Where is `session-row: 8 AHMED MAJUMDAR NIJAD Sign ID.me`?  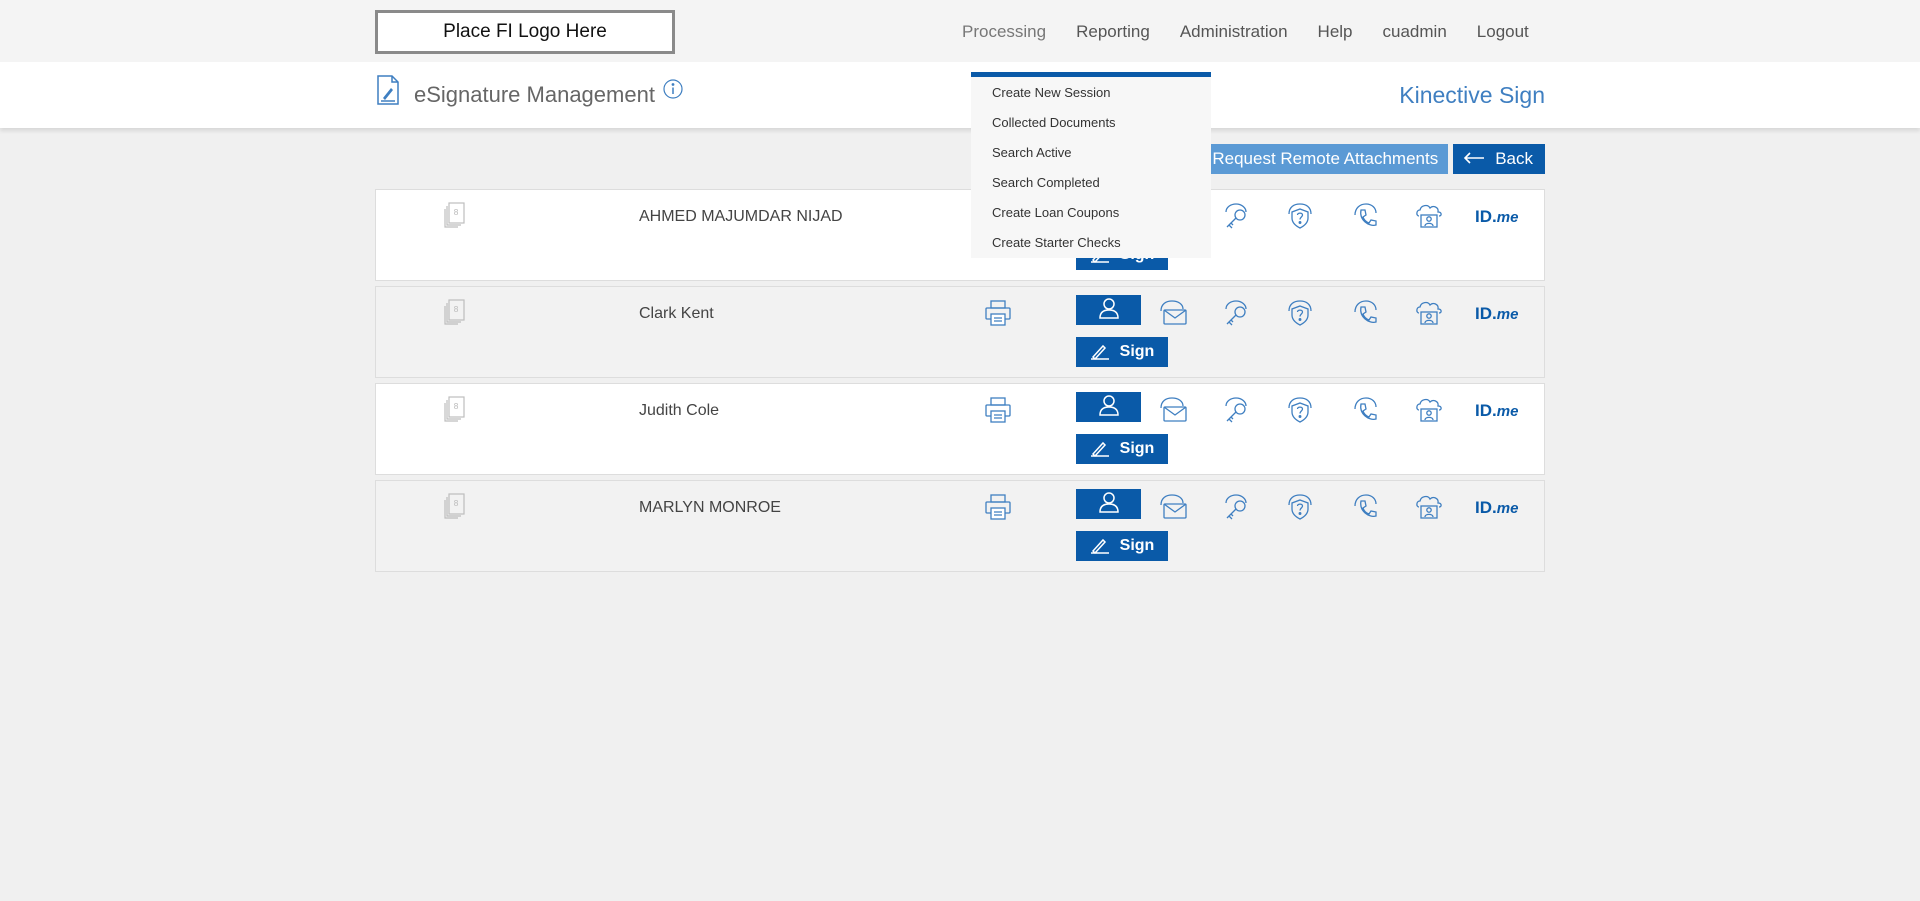
session-row: 8 AHMED MAJUMDAR NIJAD Sign ID.me is located at coordinates (960, 235).